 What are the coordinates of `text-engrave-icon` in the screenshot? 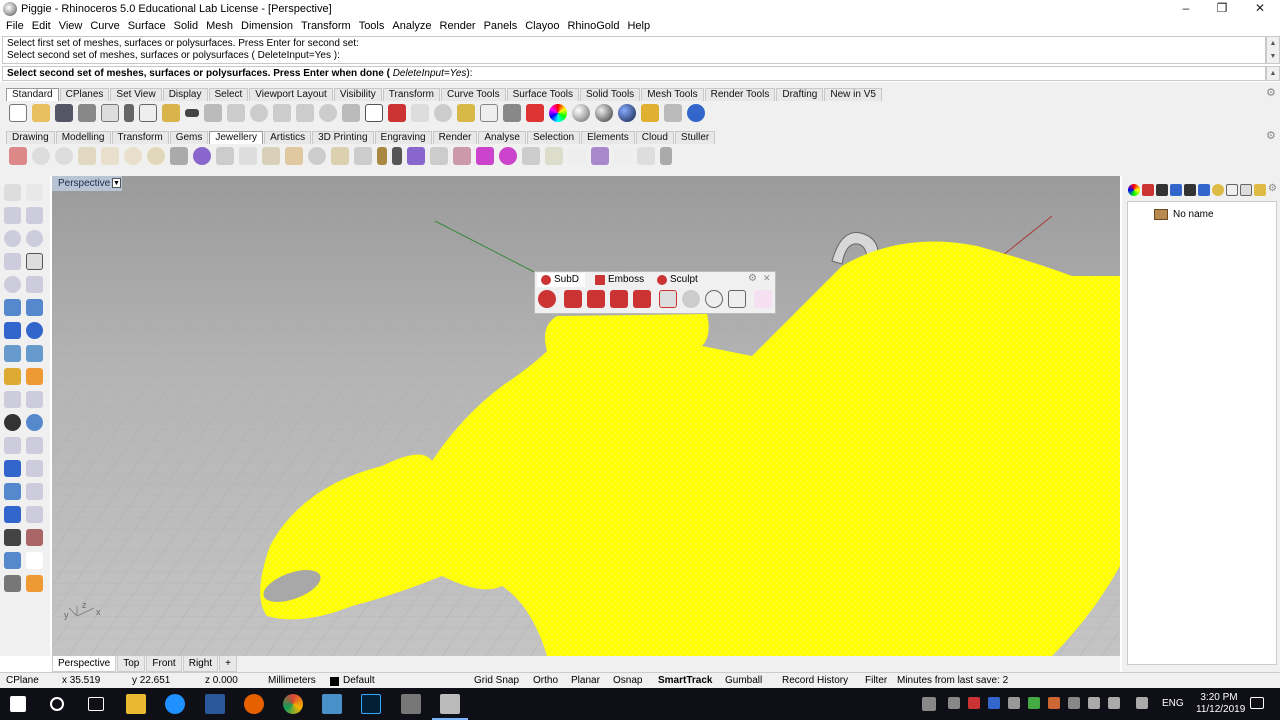 It's located at (415, 156).